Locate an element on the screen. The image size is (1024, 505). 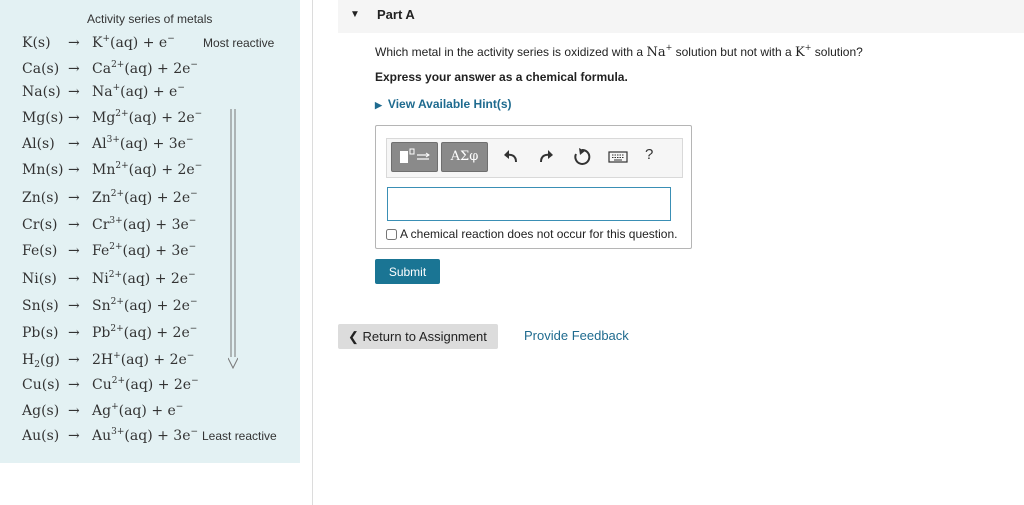
series-metal: Ca(s) is located at coordinates (41, 69).